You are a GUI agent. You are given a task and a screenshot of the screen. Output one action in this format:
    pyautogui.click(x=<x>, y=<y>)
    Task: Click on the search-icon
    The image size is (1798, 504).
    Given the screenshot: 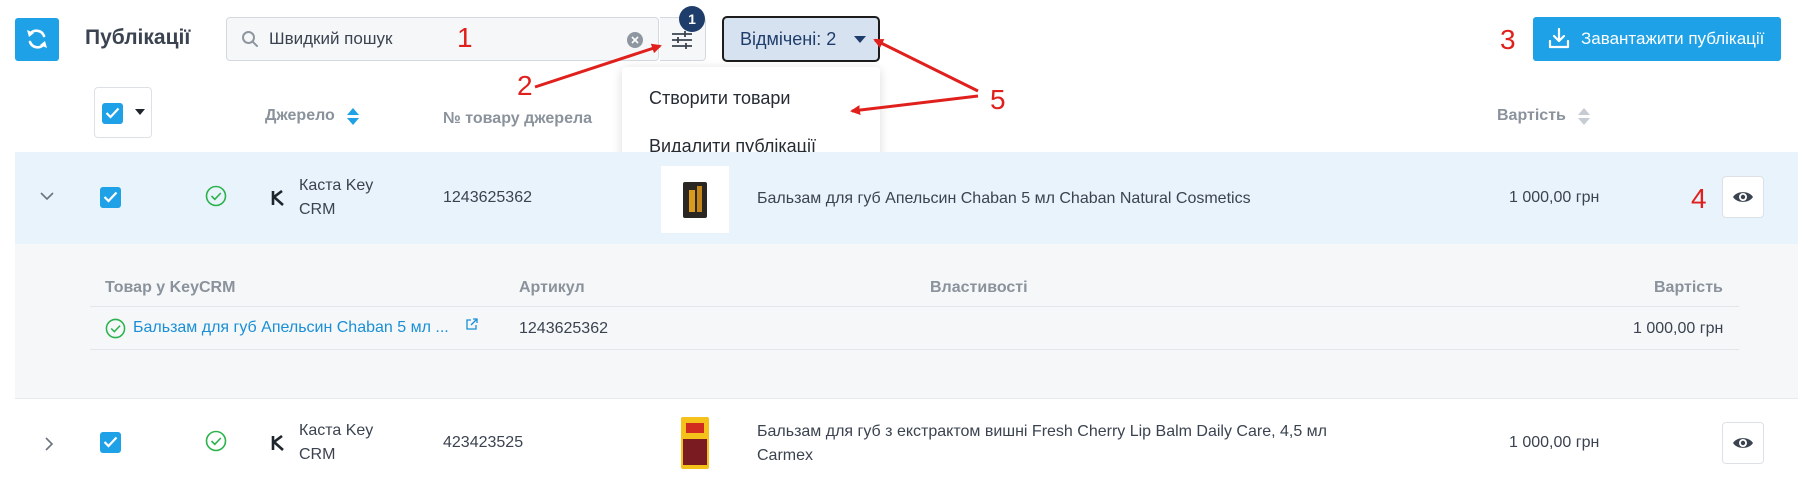 What is the action you would take?
    pyautogui.click(x=250, y=39)
    